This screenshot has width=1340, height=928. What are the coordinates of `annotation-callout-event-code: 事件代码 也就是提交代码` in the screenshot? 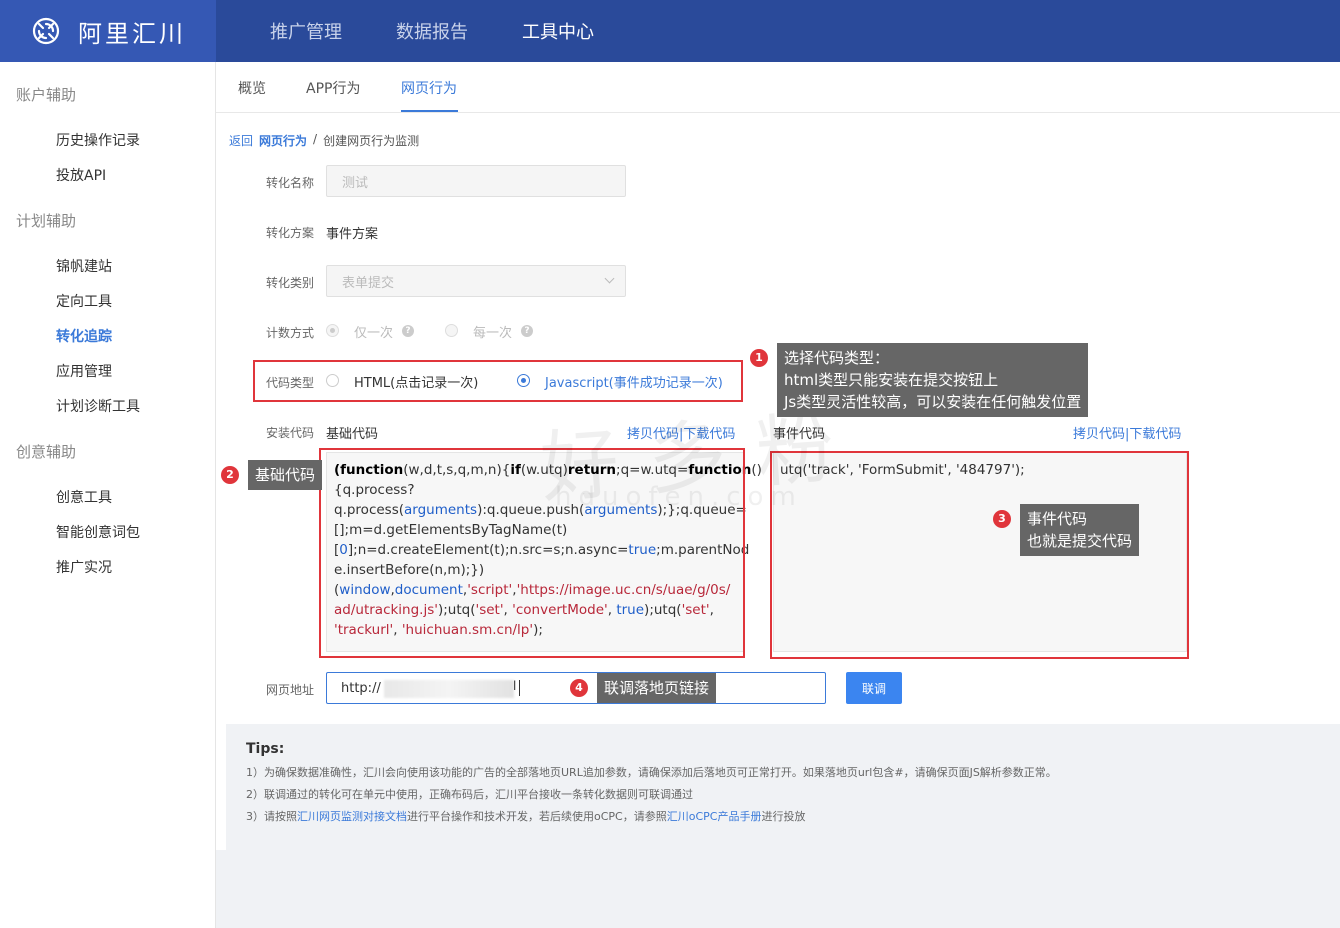 It's located at (1080, 530).